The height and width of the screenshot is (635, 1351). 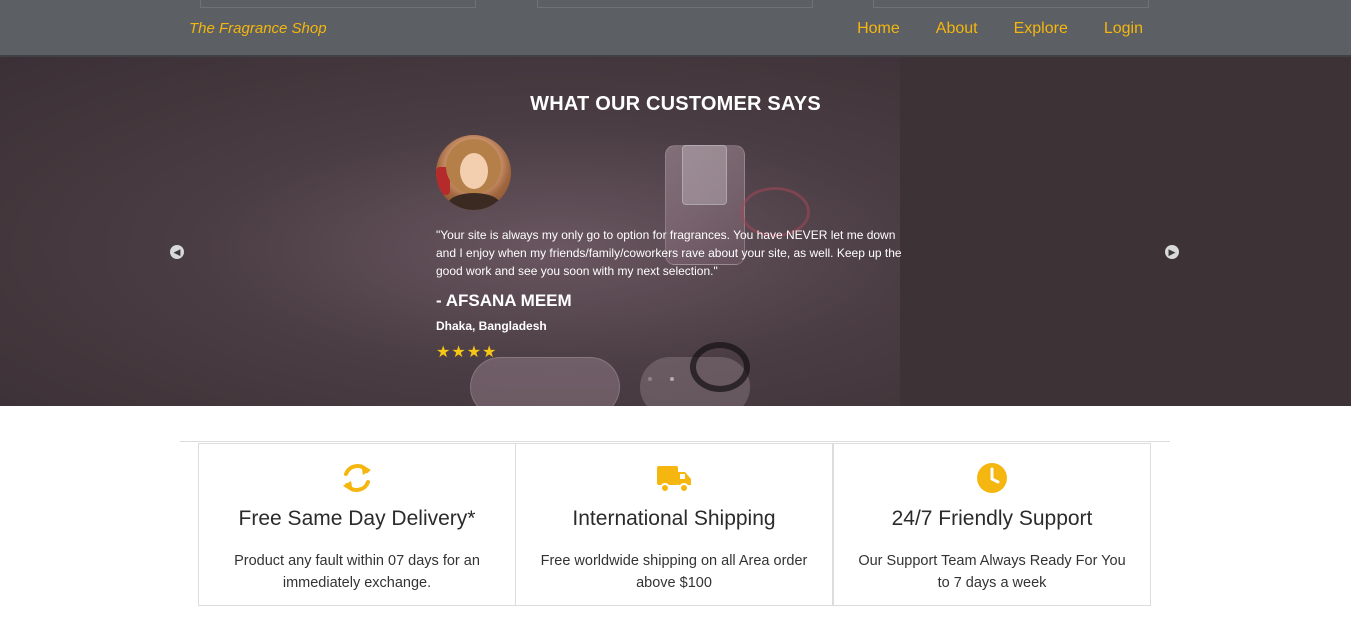 I want to click on feature-title: Free Same Day Delivery*, so click(x=357, y=518).